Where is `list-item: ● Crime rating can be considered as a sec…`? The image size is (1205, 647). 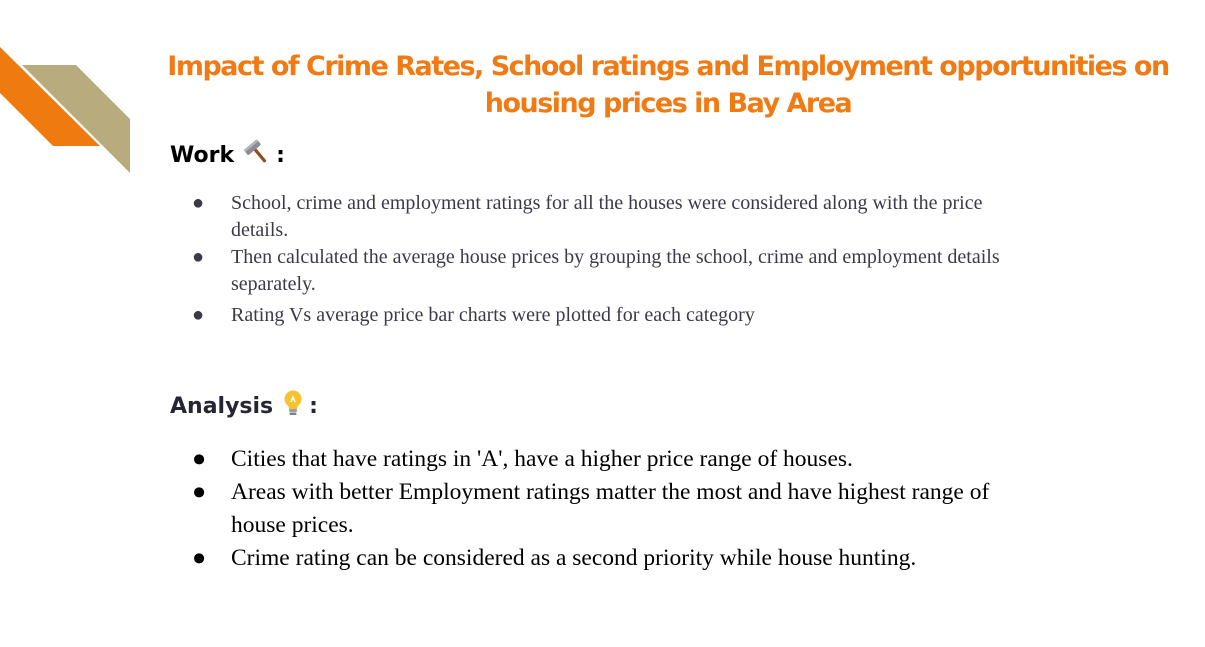
list-item: ● Crime rating can be considered as a sec… is located at coordinates (608, 558).